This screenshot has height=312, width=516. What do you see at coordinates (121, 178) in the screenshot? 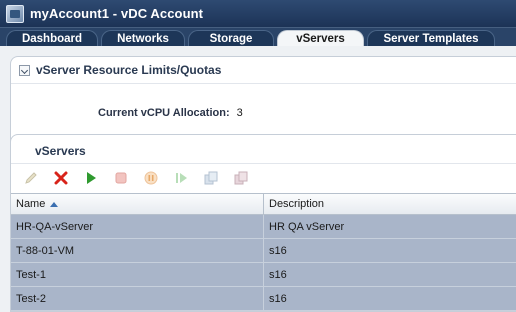
I see `stop-icon` at bounding box center [121, 178].